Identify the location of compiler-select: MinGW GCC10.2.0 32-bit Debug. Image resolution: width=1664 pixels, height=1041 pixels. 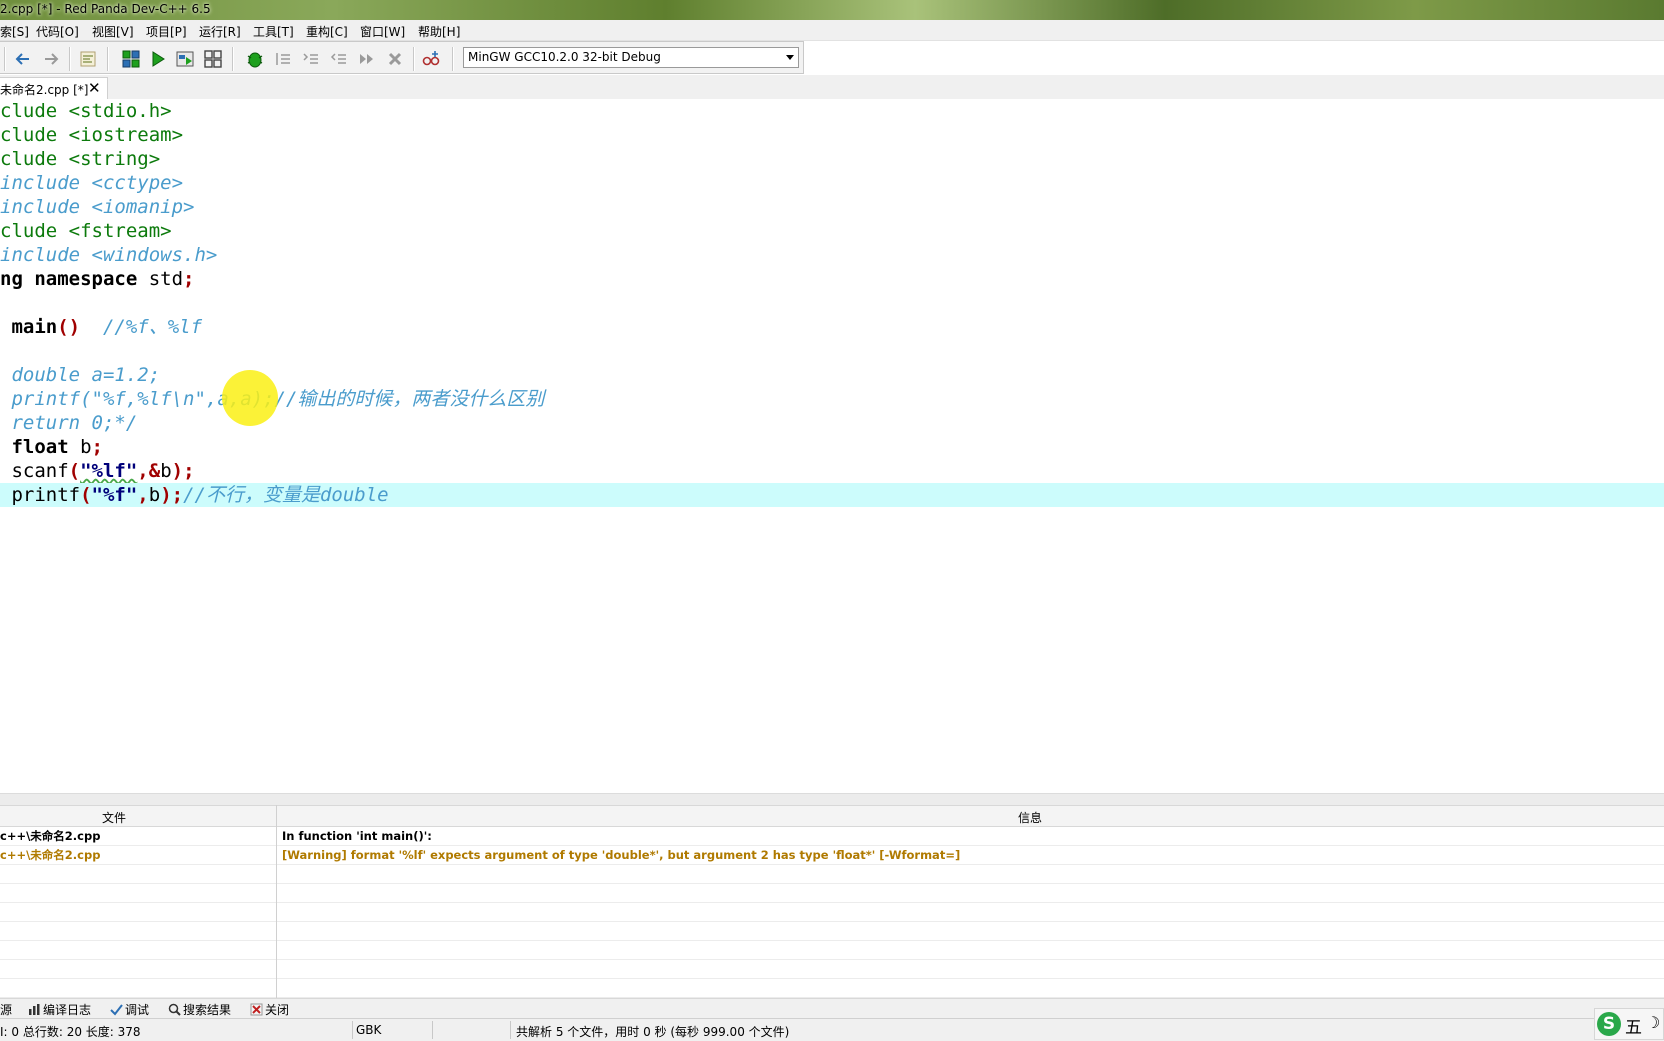
(631, 57).